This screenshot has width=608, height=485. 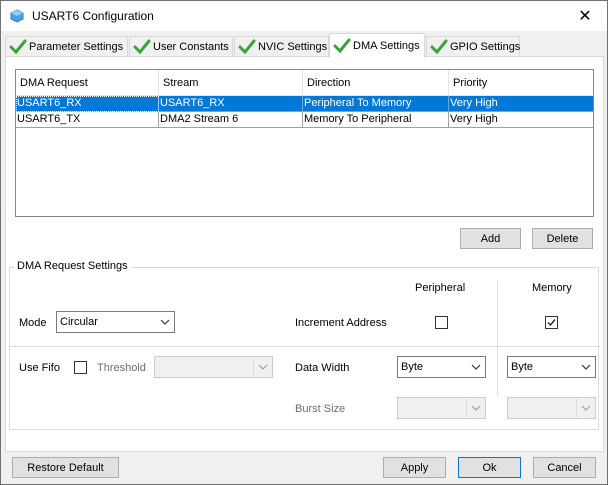 What do you see at coordinates (377, 45) in the screenshot?
I see `tab-dma-settings: DMA Settings` at bounding box center [377, 45].